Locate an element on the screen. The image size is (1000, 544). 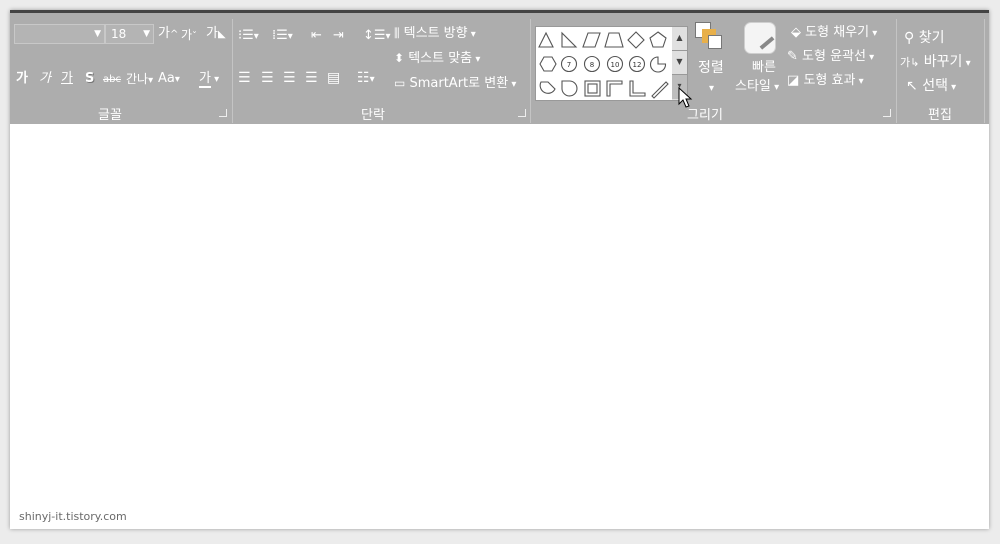
paragraph-dialog-launcher-icon is located at coordinates (522, 113).